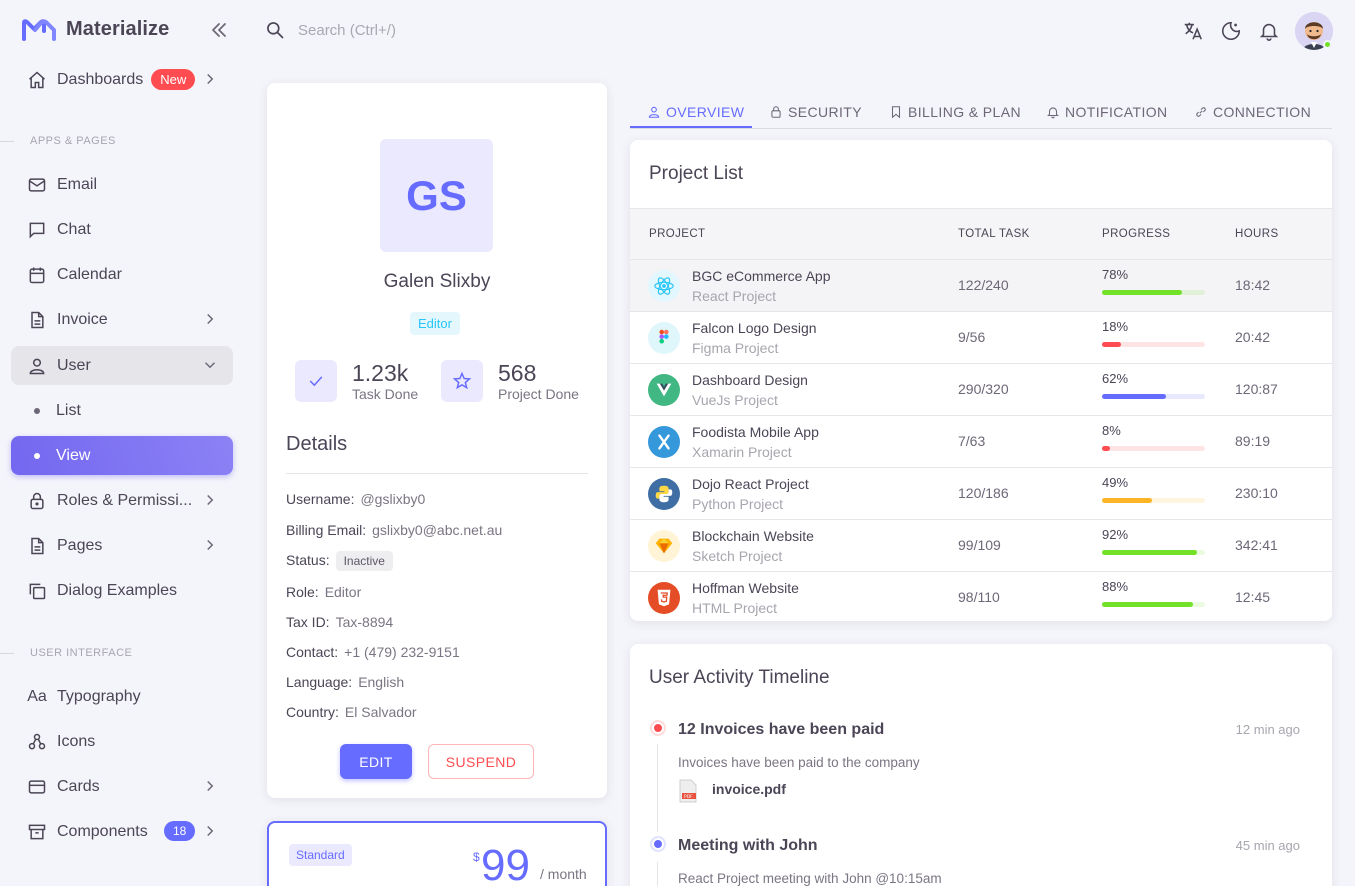  I want to click on card-title: Project List, so click(696, 173).